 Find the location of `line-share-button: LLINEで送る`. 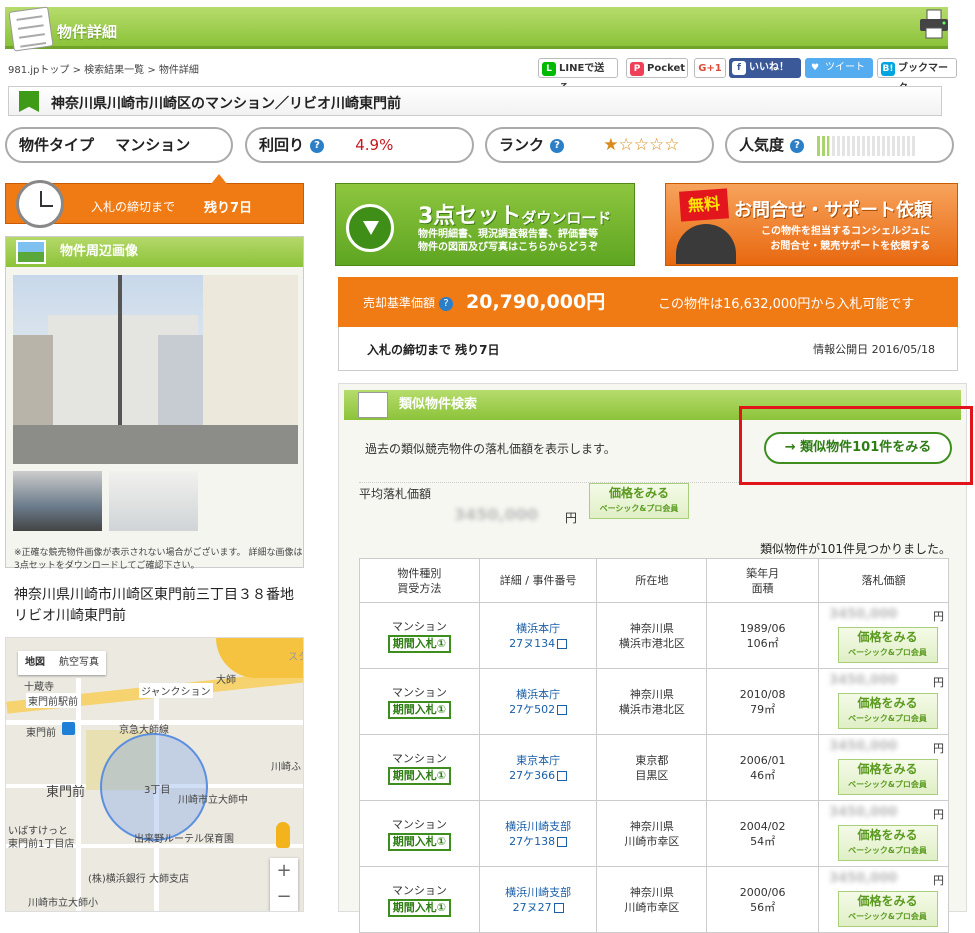

line-share-button: LLINEで送る is located at coordinates (578, 76).